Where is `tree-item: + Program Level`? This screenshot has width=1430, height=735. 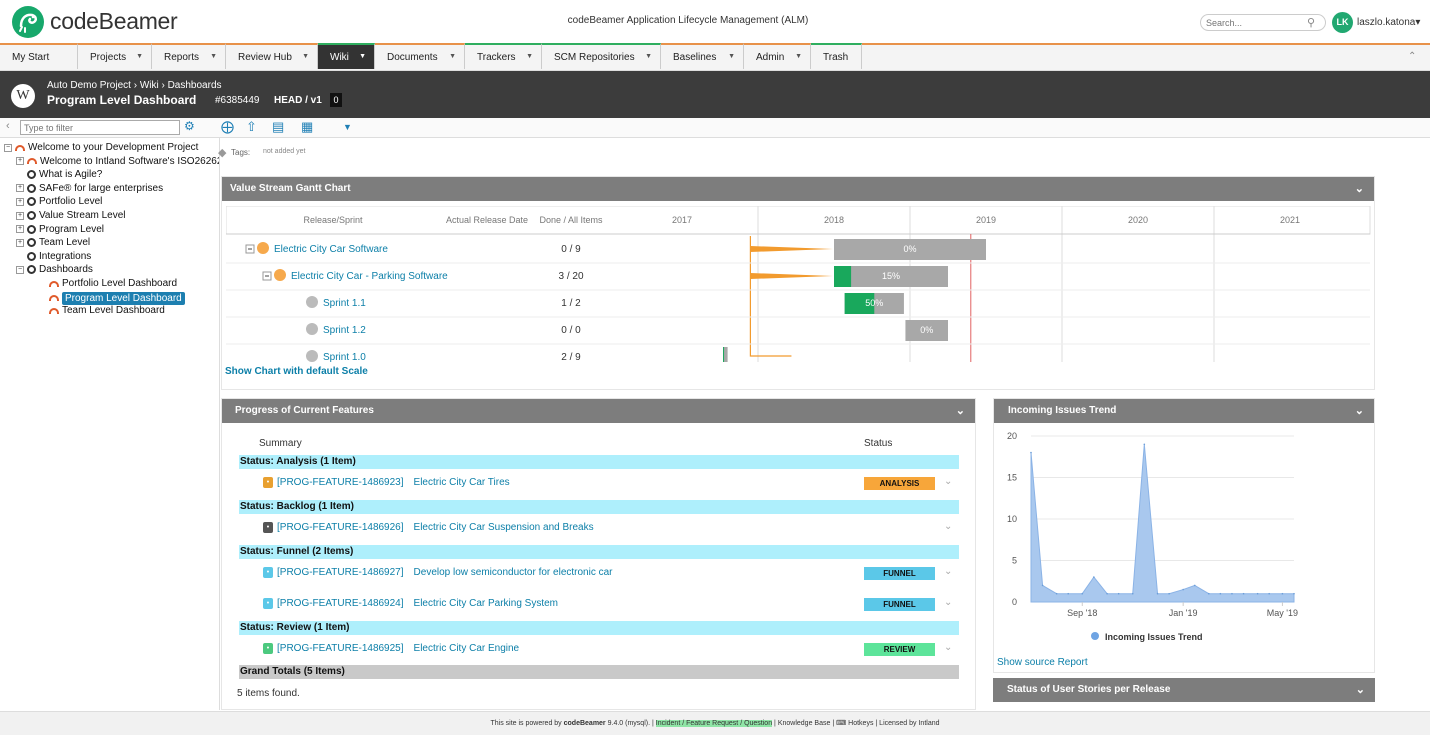
tree-item: + Program Level is located at coordinates (60, 229).